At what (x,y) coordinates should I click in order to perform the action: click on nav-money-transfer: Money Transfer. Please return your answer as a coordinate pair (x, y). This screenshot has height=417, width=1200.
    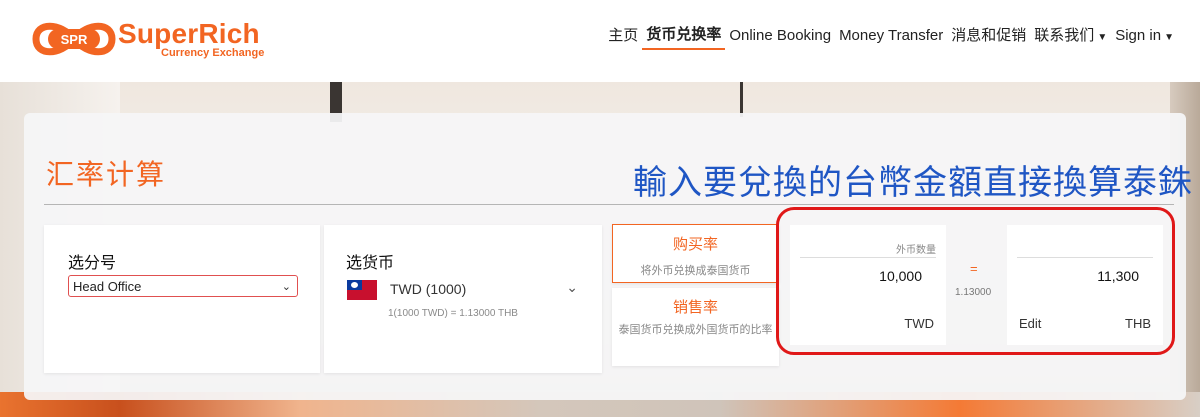
    Looking at the image, I should click on (891, 37).